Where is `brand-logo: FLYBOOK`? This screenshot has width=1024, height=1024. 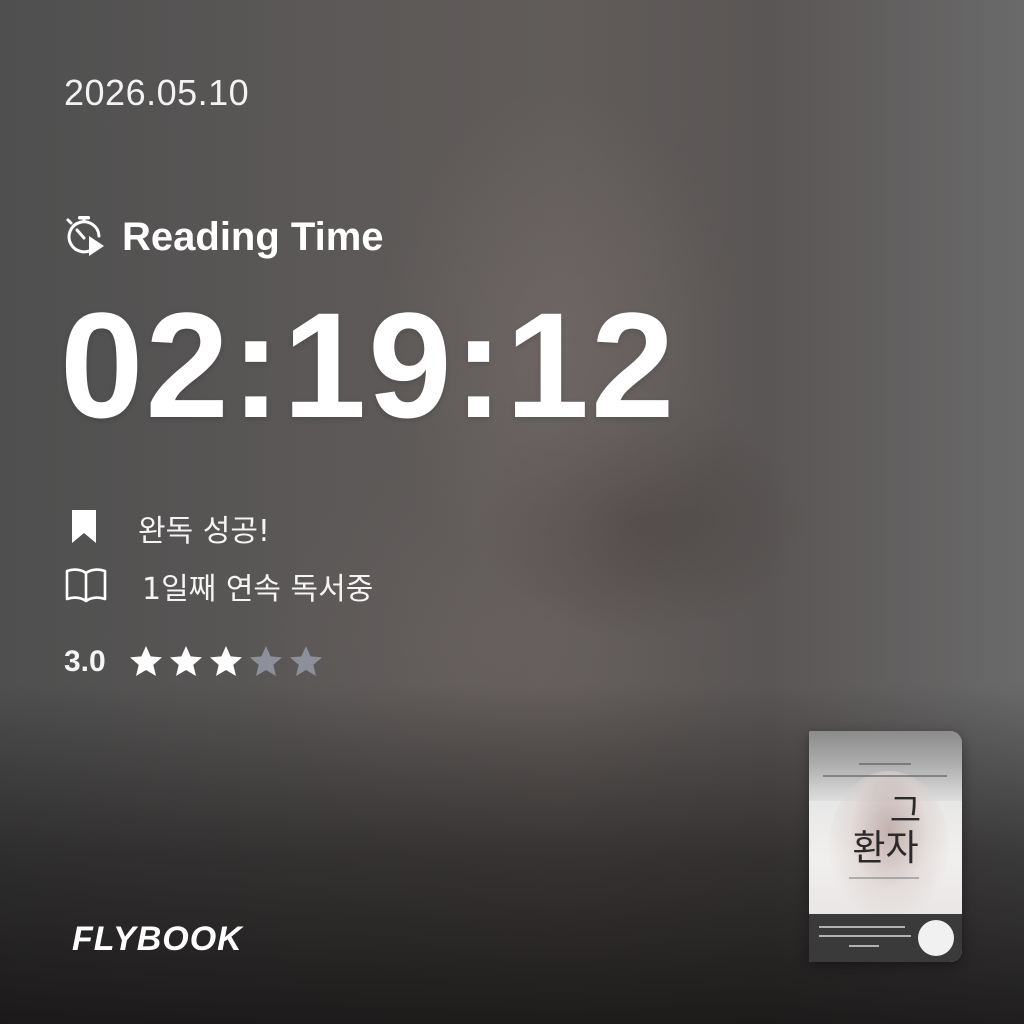
brand-logo: FLYBOOK is located at coordinates (157, 939).